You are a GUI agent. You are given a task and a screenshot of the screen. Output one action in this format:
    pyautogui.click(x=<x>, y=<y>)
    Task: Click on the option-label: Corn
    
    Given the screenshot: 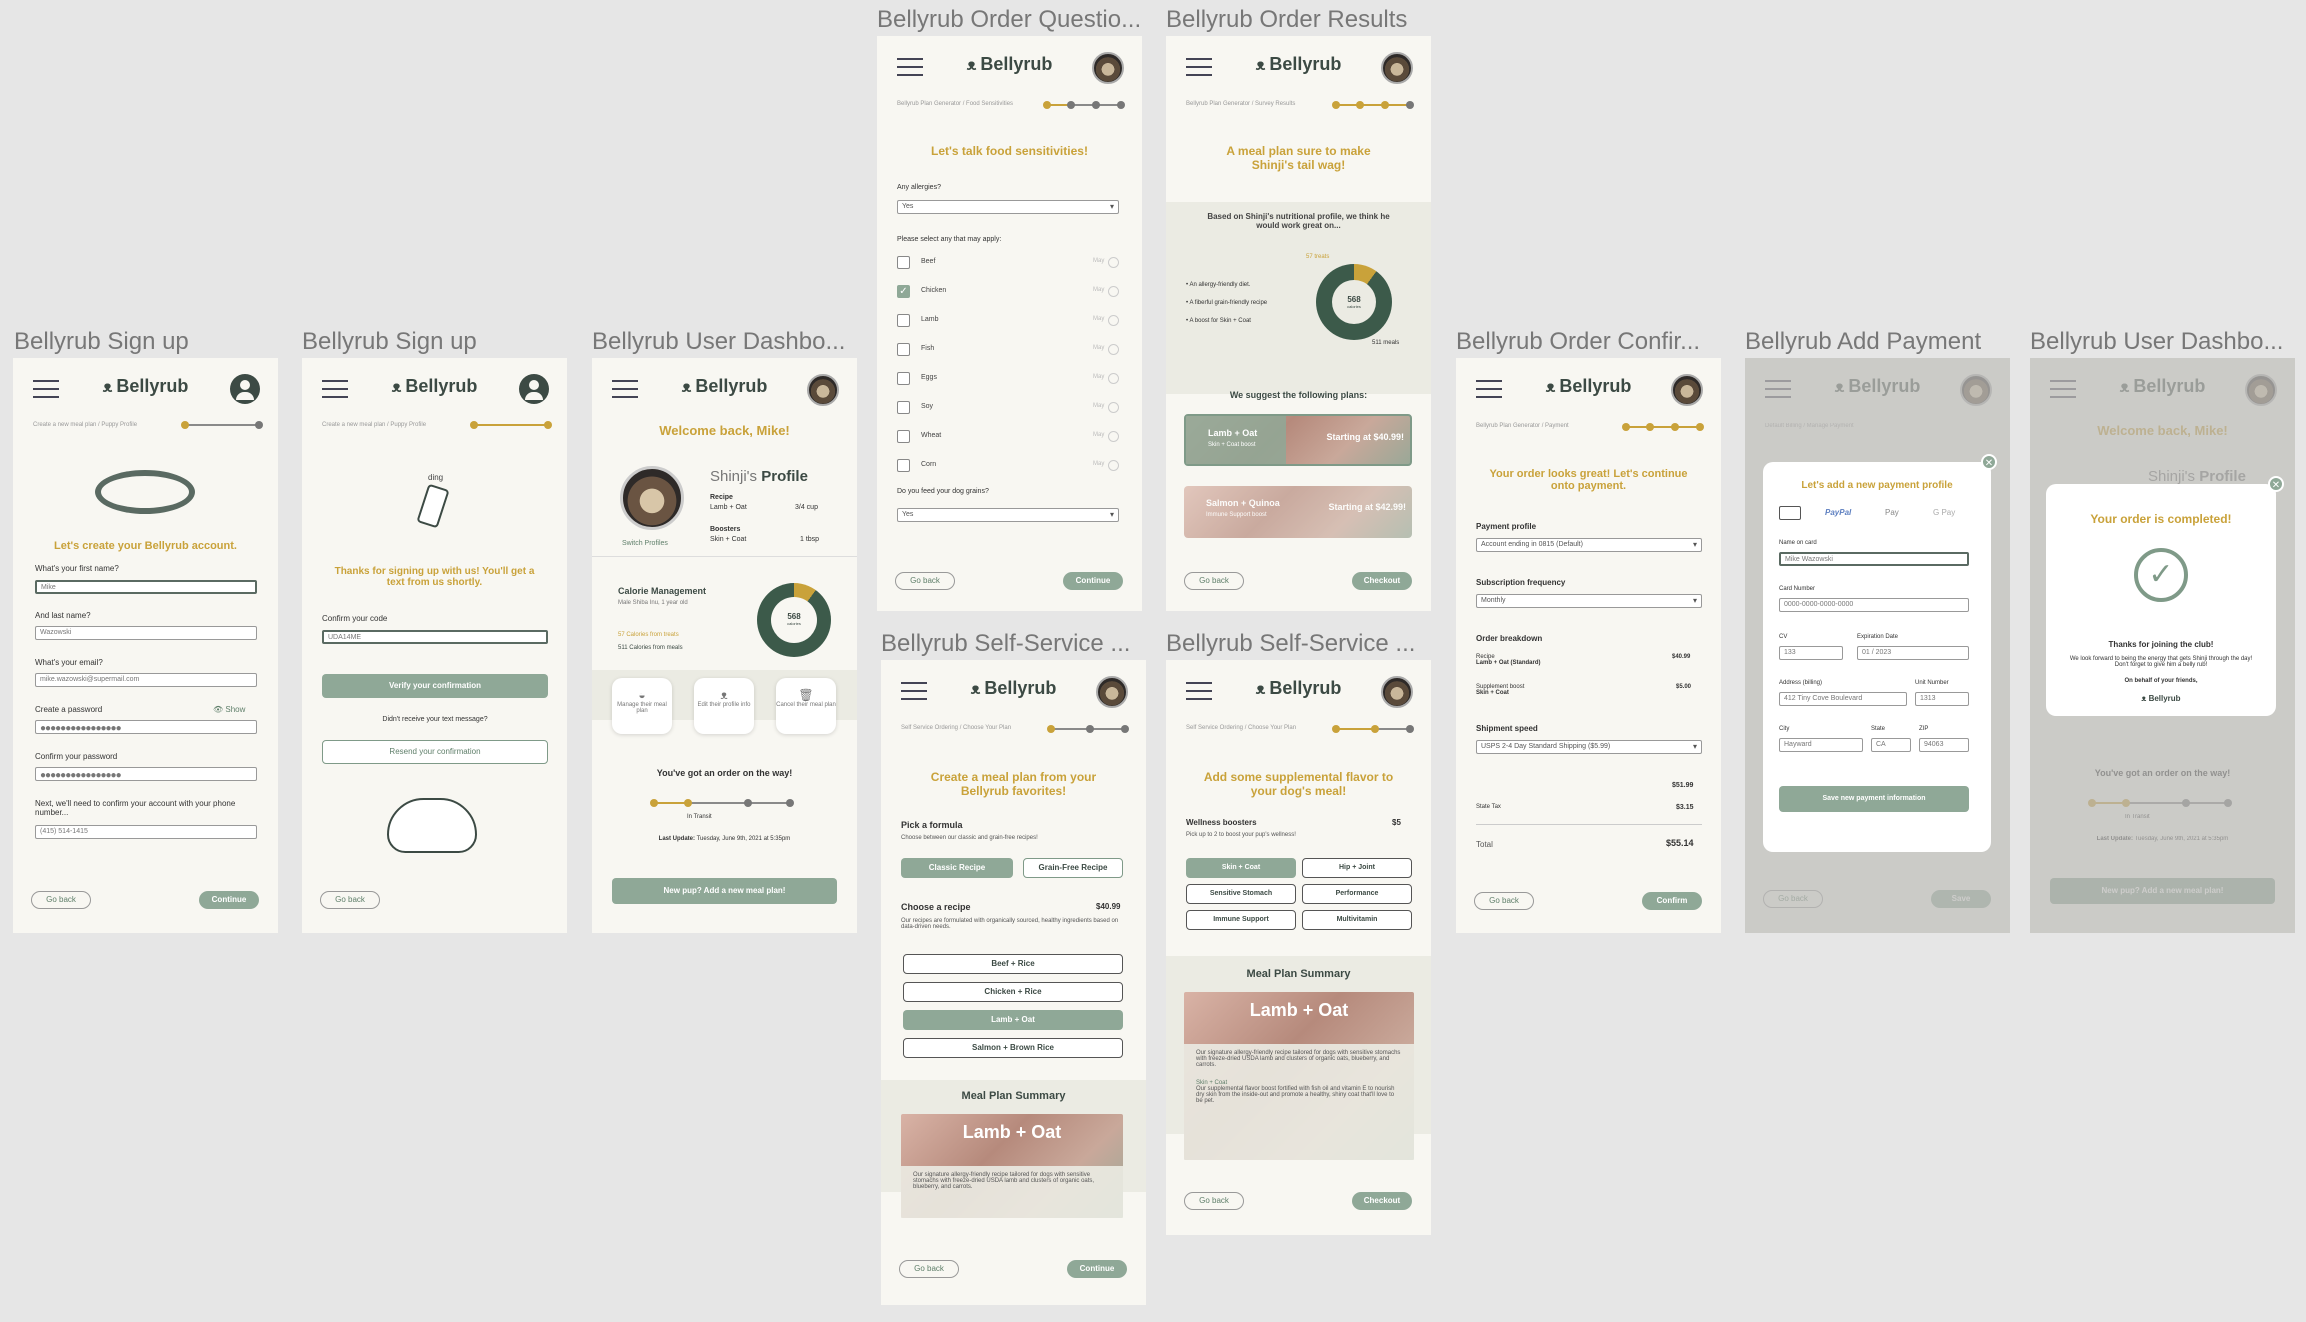 What is the action you would take?
    pyautogui.click(x=929, y=464)
    